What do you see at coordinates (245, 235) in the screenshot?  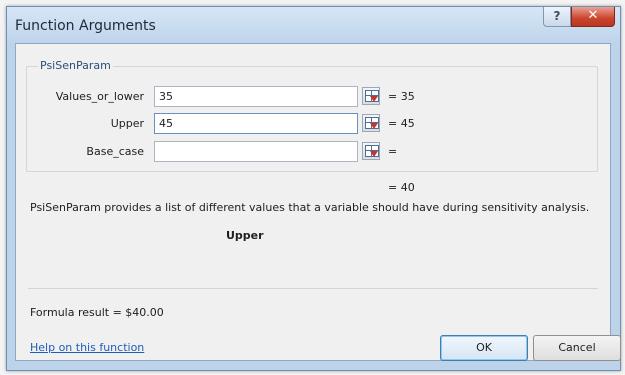 I see `current-argument-name: Upper` at bounding box center [245, 235].